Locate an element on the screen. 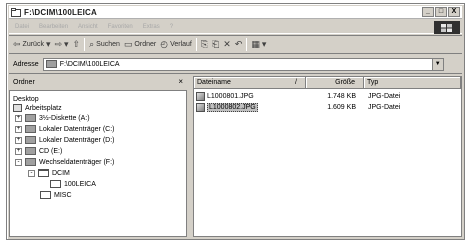 Image resolution: width=472 pixels, height=244 pixels. folders-button: ▭ Ordner is located at coordinates (140, 44).